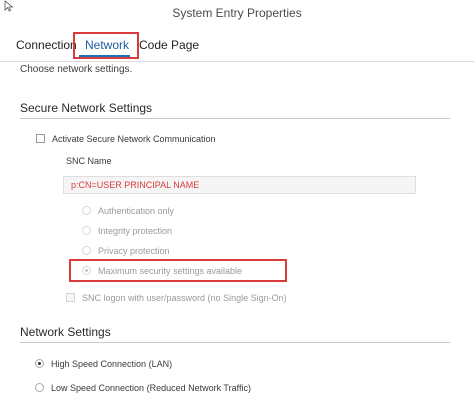 The image size is (474, 409). I want to click on activate-snc-checkbox, so click(40, 138).